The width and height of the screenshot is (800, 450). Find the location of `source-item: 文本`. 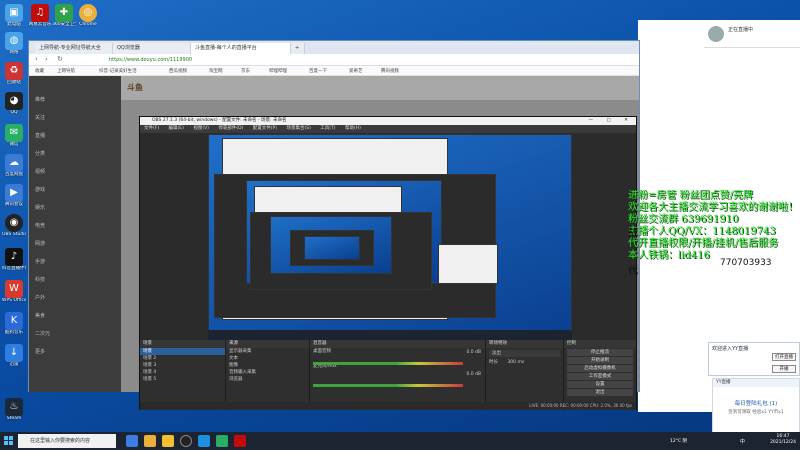

source-item: 文本 is located at coordinates (267, 358).